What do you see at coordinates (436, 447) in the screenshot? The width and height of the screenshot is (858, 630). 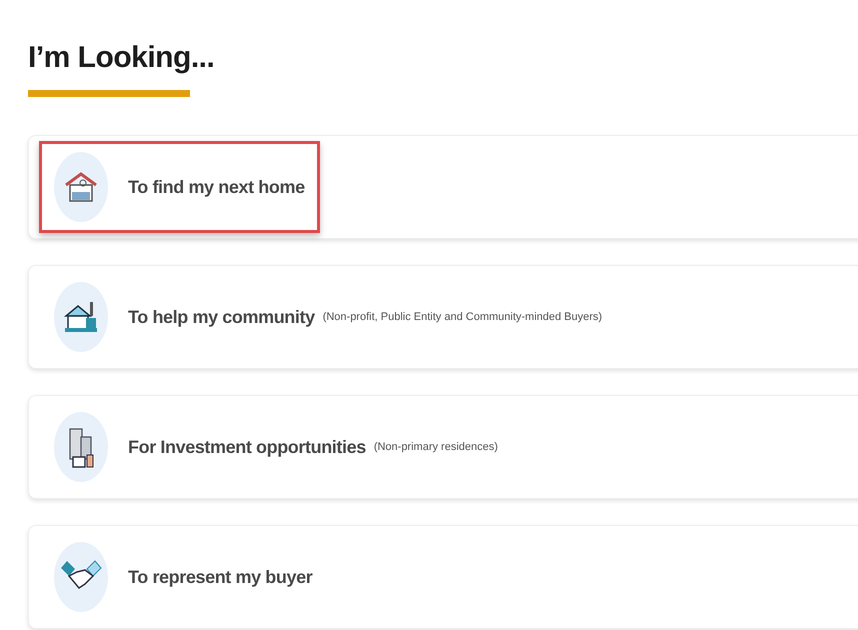 I see `option-note: (Non-primary residences)` at bounding box center [436, 447].